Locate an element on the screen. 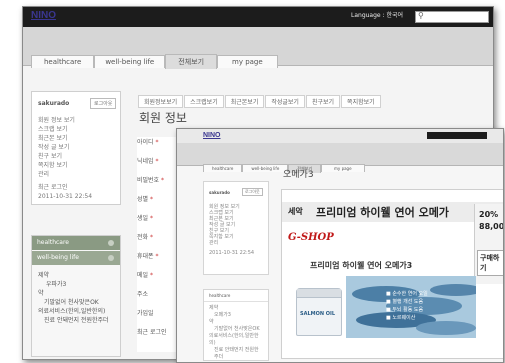 This screenshot has height=363, width=505. banner-bullet: ■ 혈행 개선 도움 is located at coordinates (405, 302).